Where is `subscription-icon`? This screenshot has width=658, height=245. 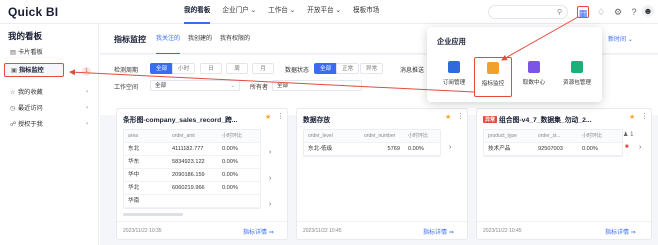 subscription-icon is located at coordinates (454, 67).